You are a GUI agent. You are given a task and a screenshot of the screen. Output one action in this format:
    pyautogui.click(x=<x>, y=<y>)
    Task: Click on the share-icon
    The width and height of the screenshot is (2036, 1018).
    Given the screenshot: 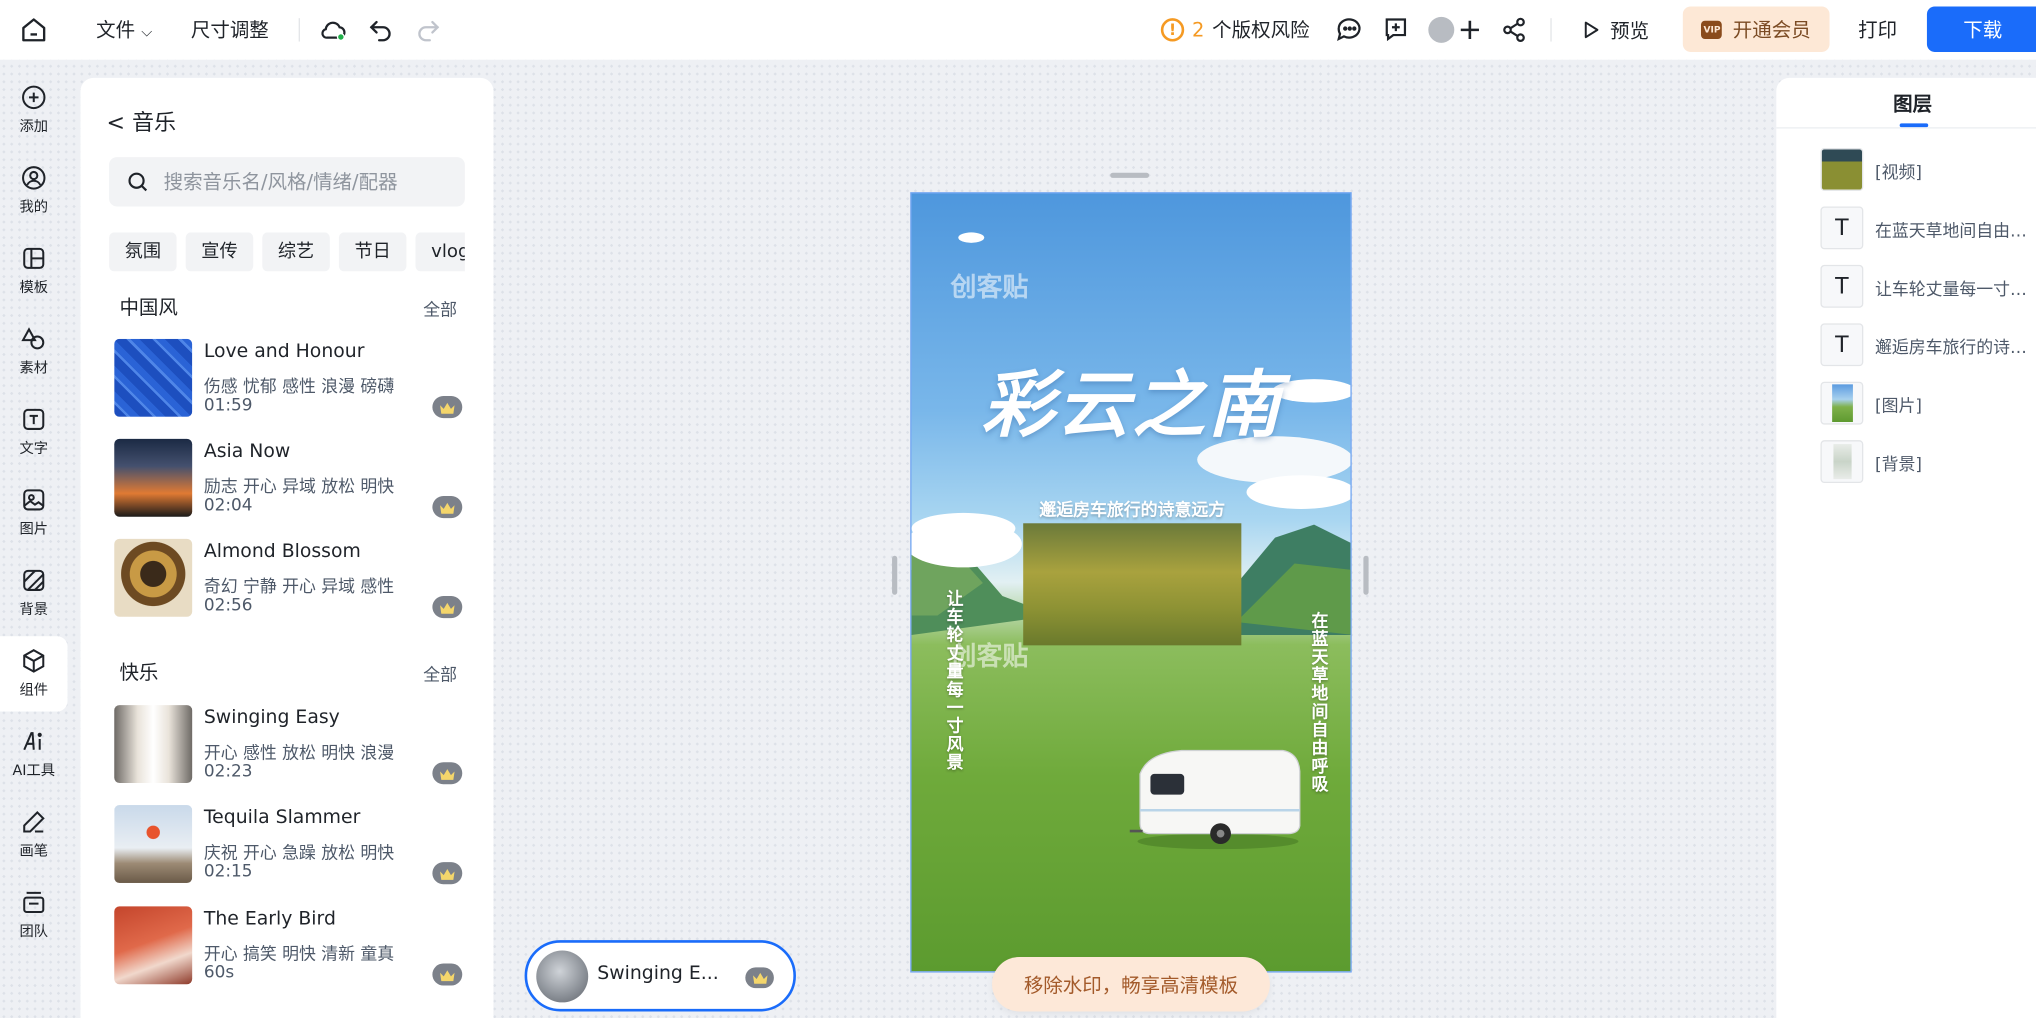 What is the action you would take?
    pyautogui.click(x=1513, y=29)
    